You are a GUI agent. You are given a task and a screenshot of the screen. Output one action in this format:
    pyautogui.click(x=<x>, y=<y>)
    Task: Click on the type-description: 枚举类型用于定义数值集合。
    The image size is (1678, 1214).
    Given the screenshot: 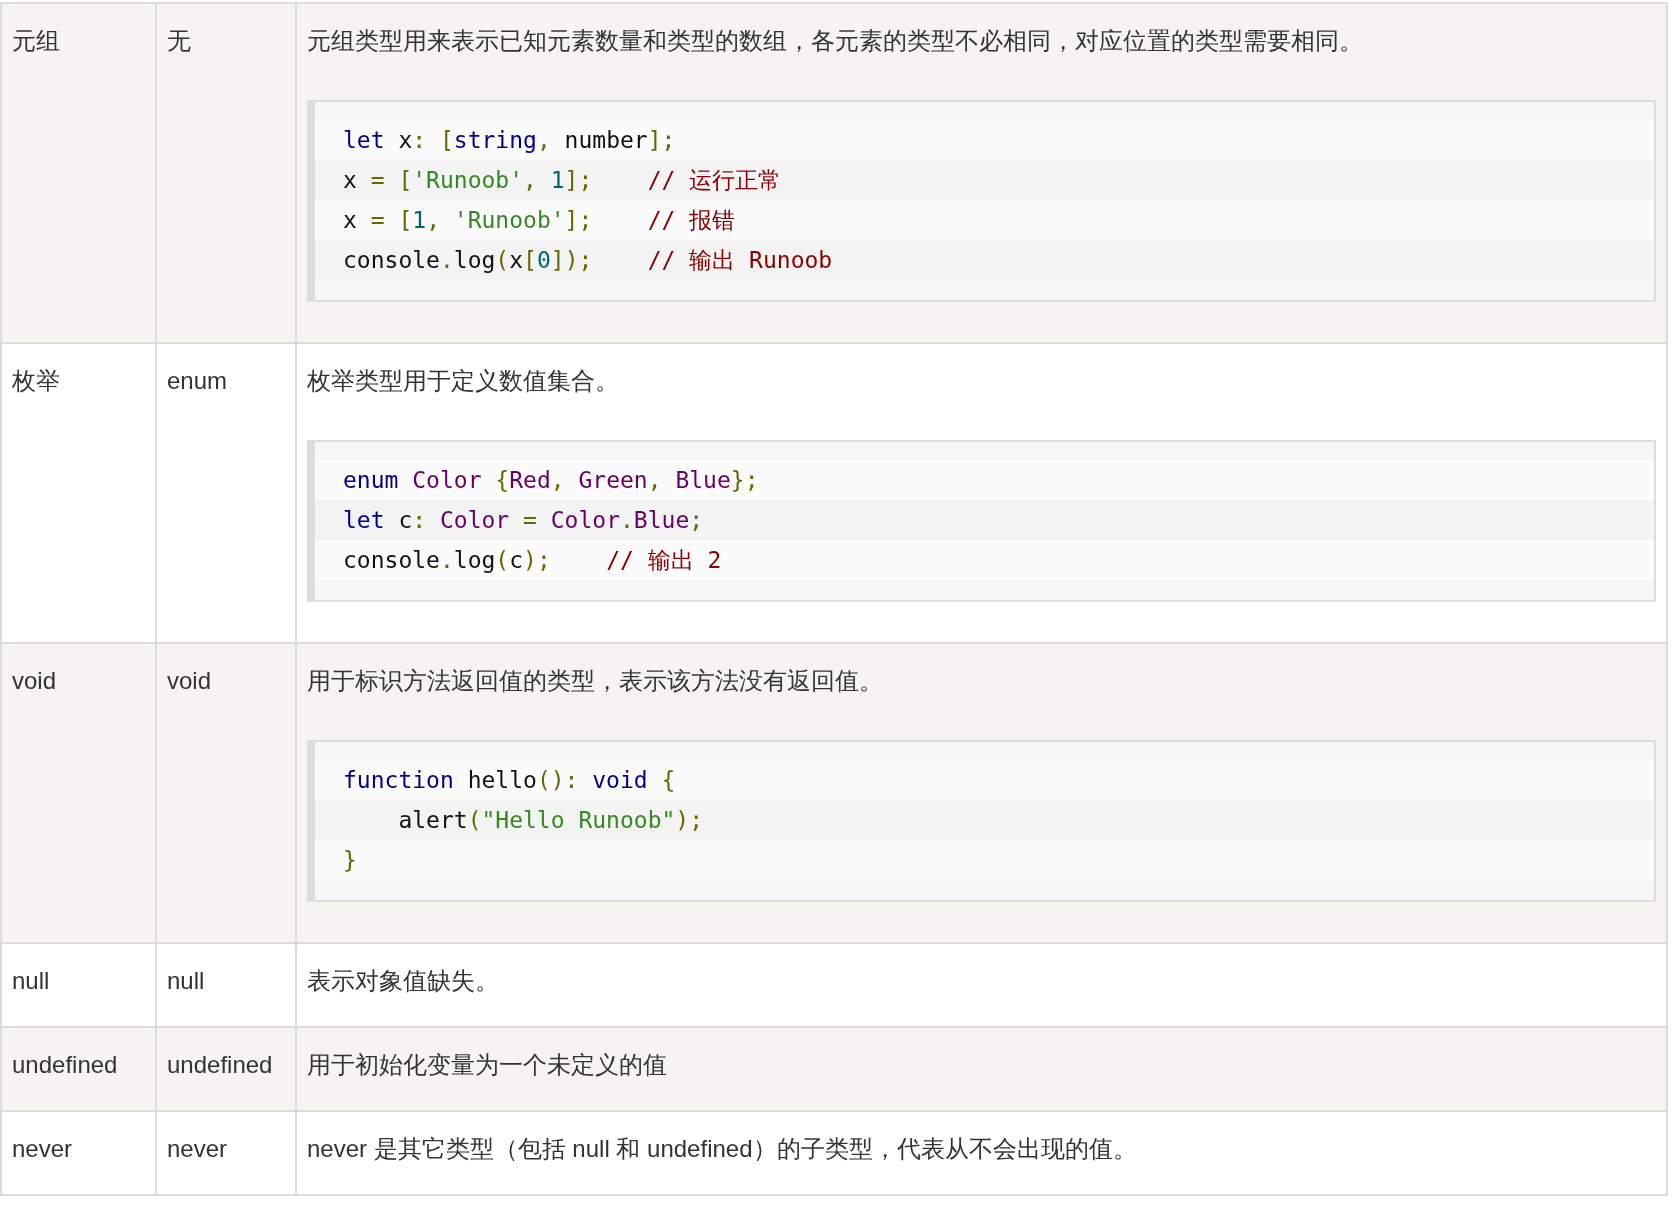 What is the action you would take?
    pyautogui.click(x=463, y=381)
    